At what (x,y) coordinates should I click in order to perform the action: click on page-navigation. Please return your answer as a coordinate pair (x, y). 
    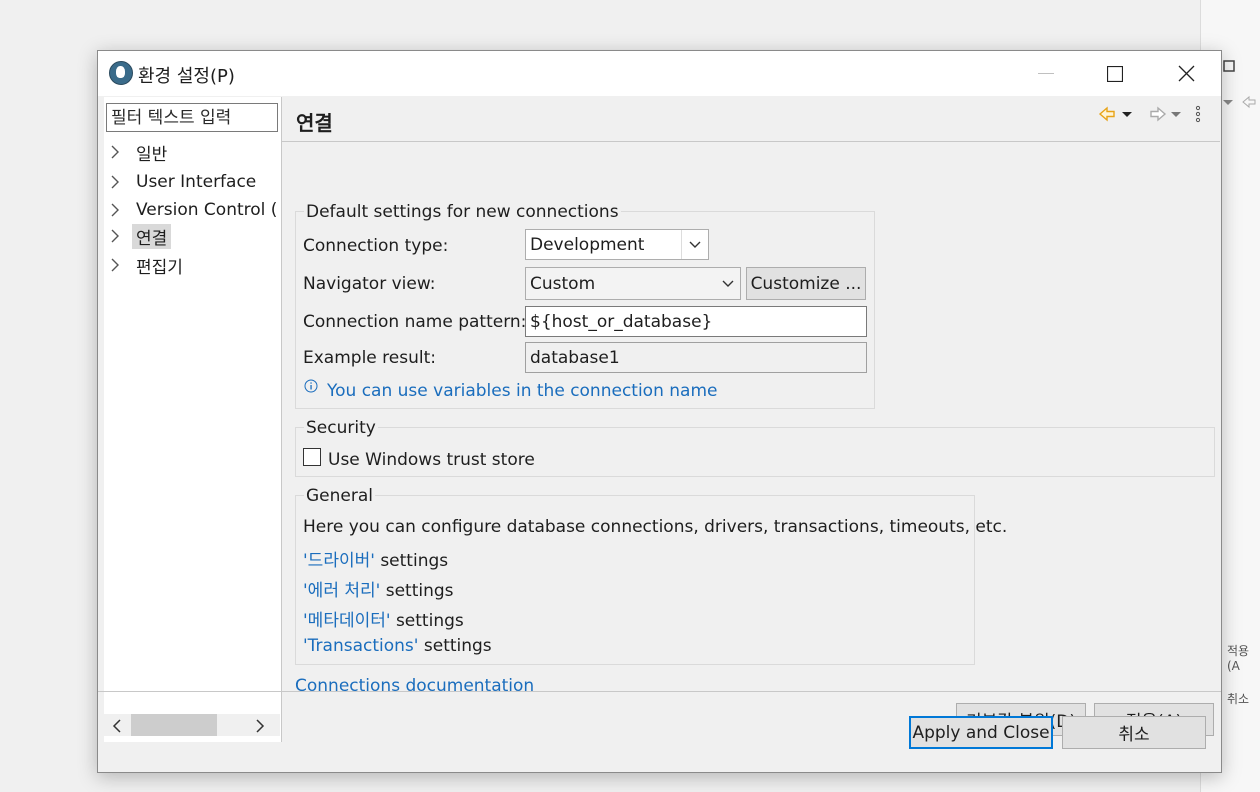
    Looking at the image, I should click on (1157, 114).